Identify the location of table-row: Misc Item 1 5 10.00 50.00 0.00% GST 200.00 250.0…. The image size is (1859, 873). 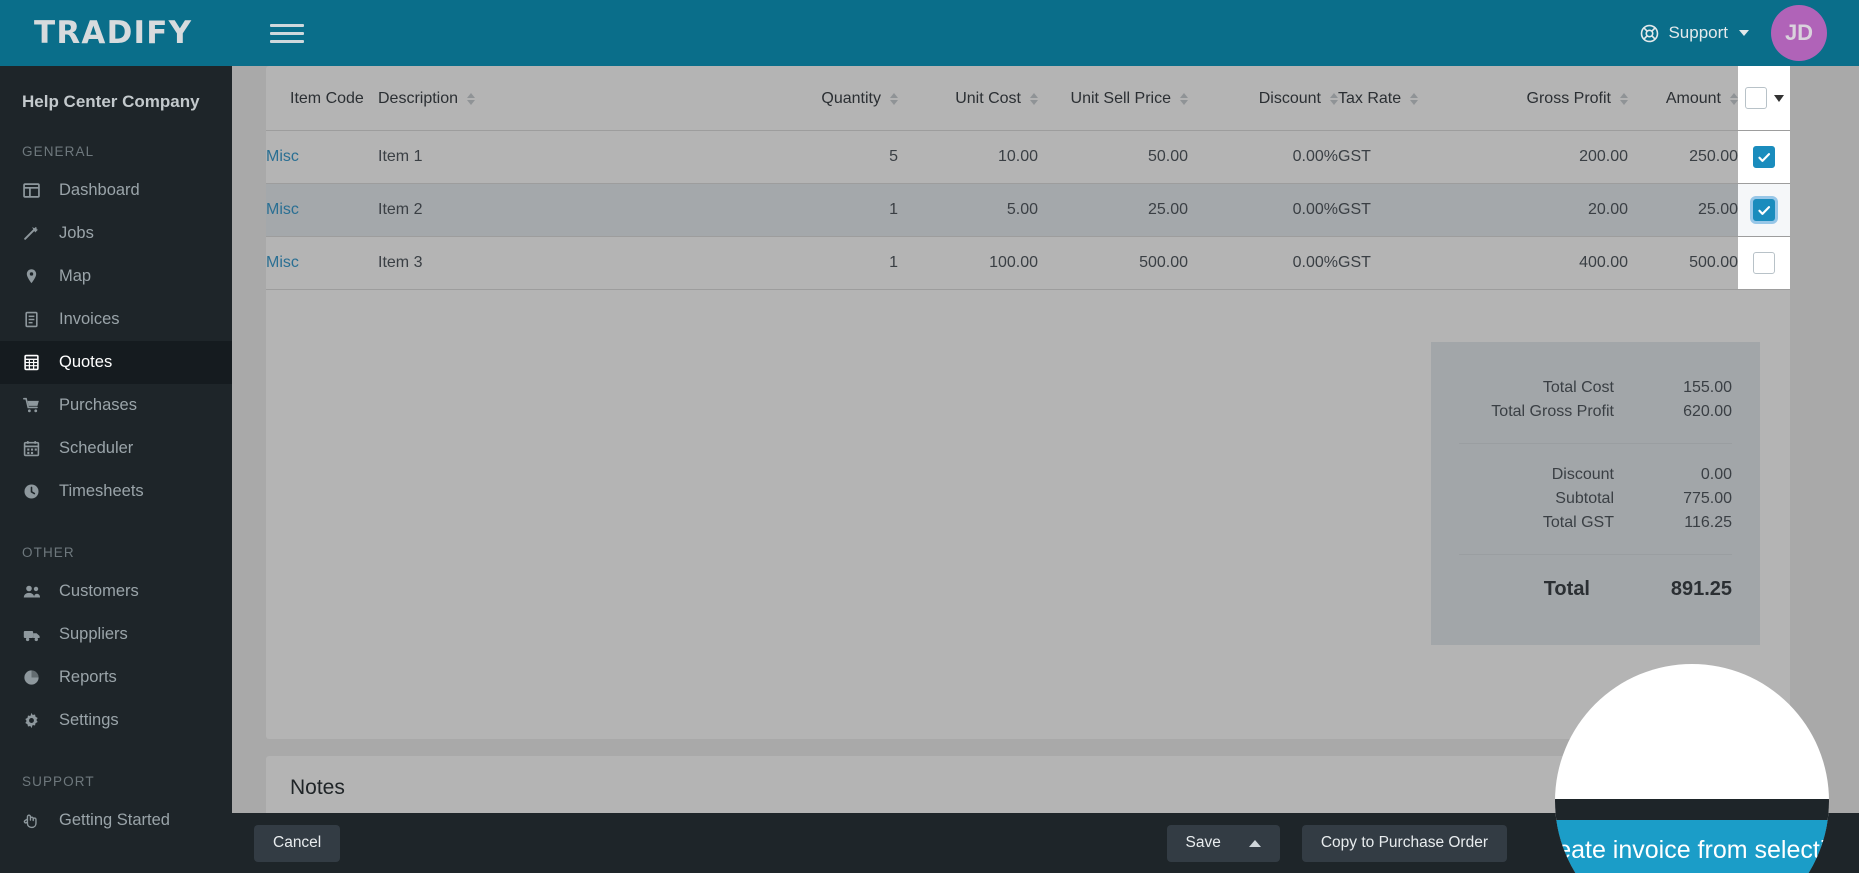
(1028, 157).